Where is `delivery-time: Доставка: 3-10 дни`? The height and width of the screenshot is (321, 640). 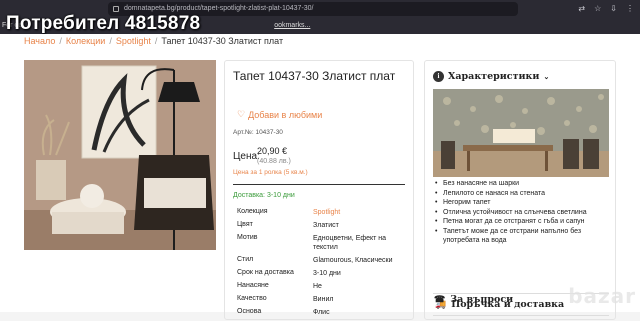
delivery-time: Доставка: 3-10 дни is located at coordinates (264, 195).